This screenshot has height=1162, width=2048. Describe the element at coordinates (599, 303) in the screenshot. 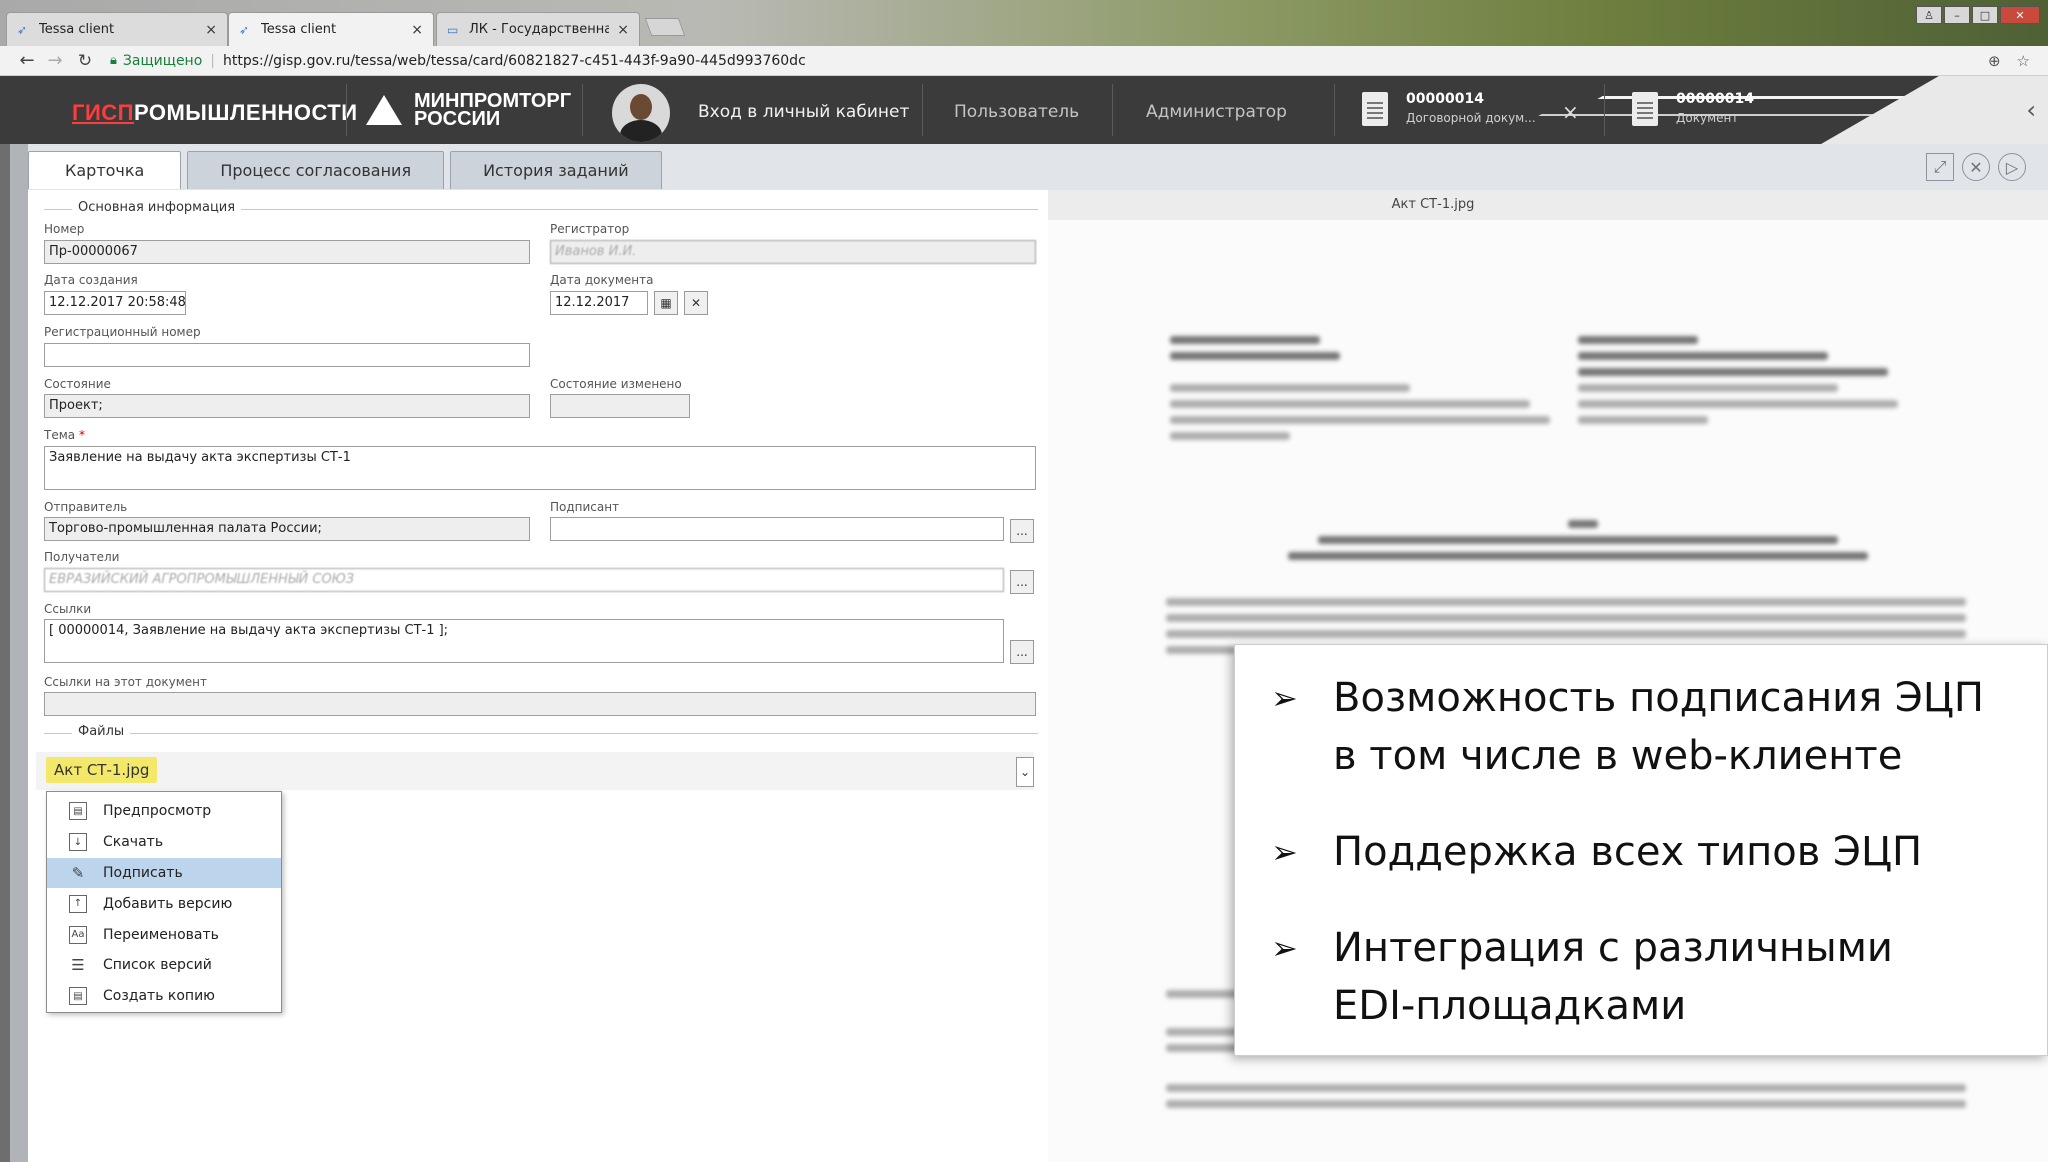

I see `doc-date-field: 12.12.2017` at that location.